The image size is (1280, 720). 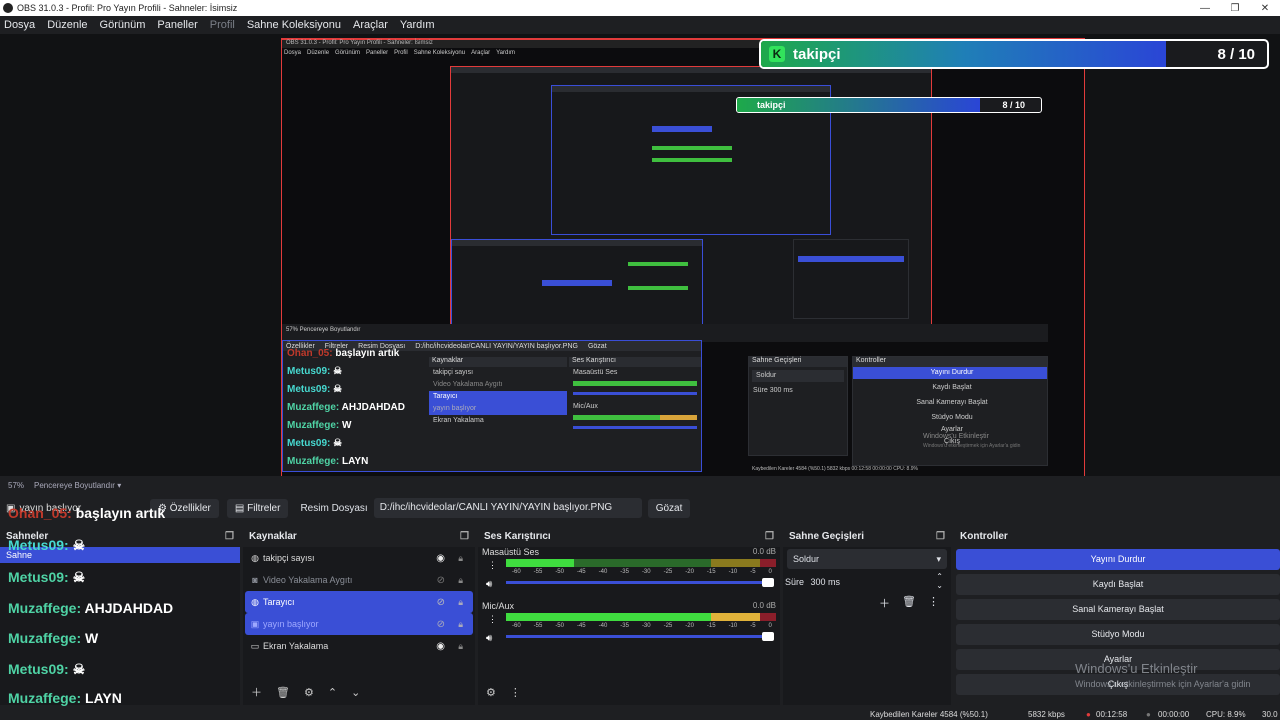 What do you see at coordinates (798, 376) in the screenshot?
I see `nested-transition-select: Soldur` at bounding box center [798, 376].